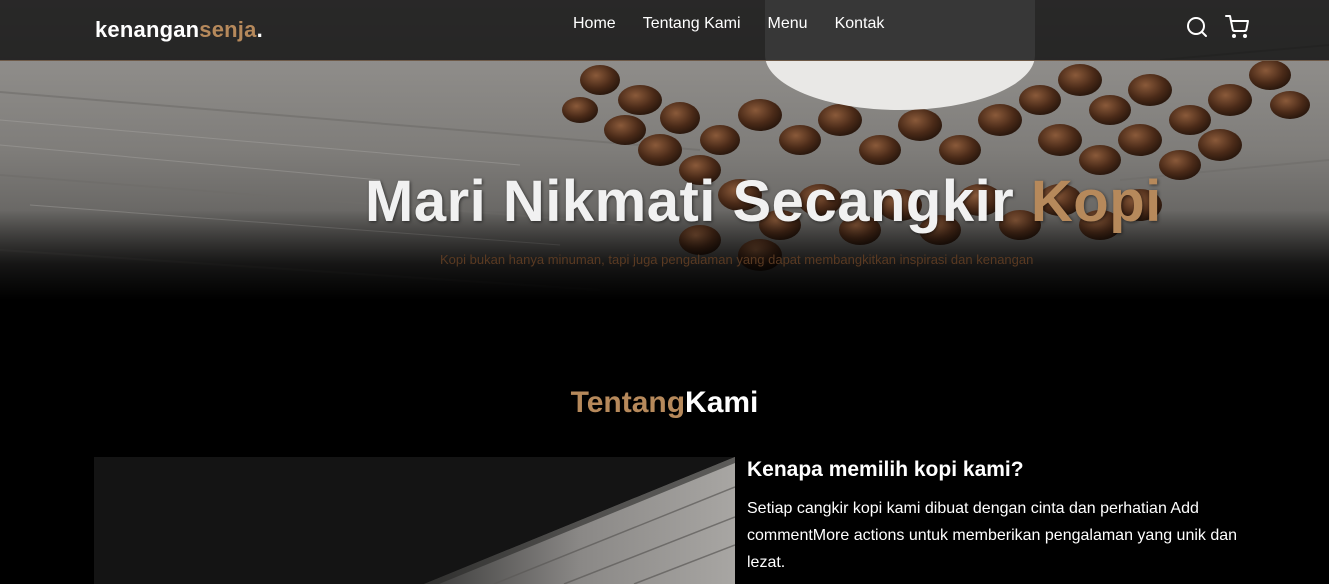  I want to click on nav-icons, so click(1217, 27).